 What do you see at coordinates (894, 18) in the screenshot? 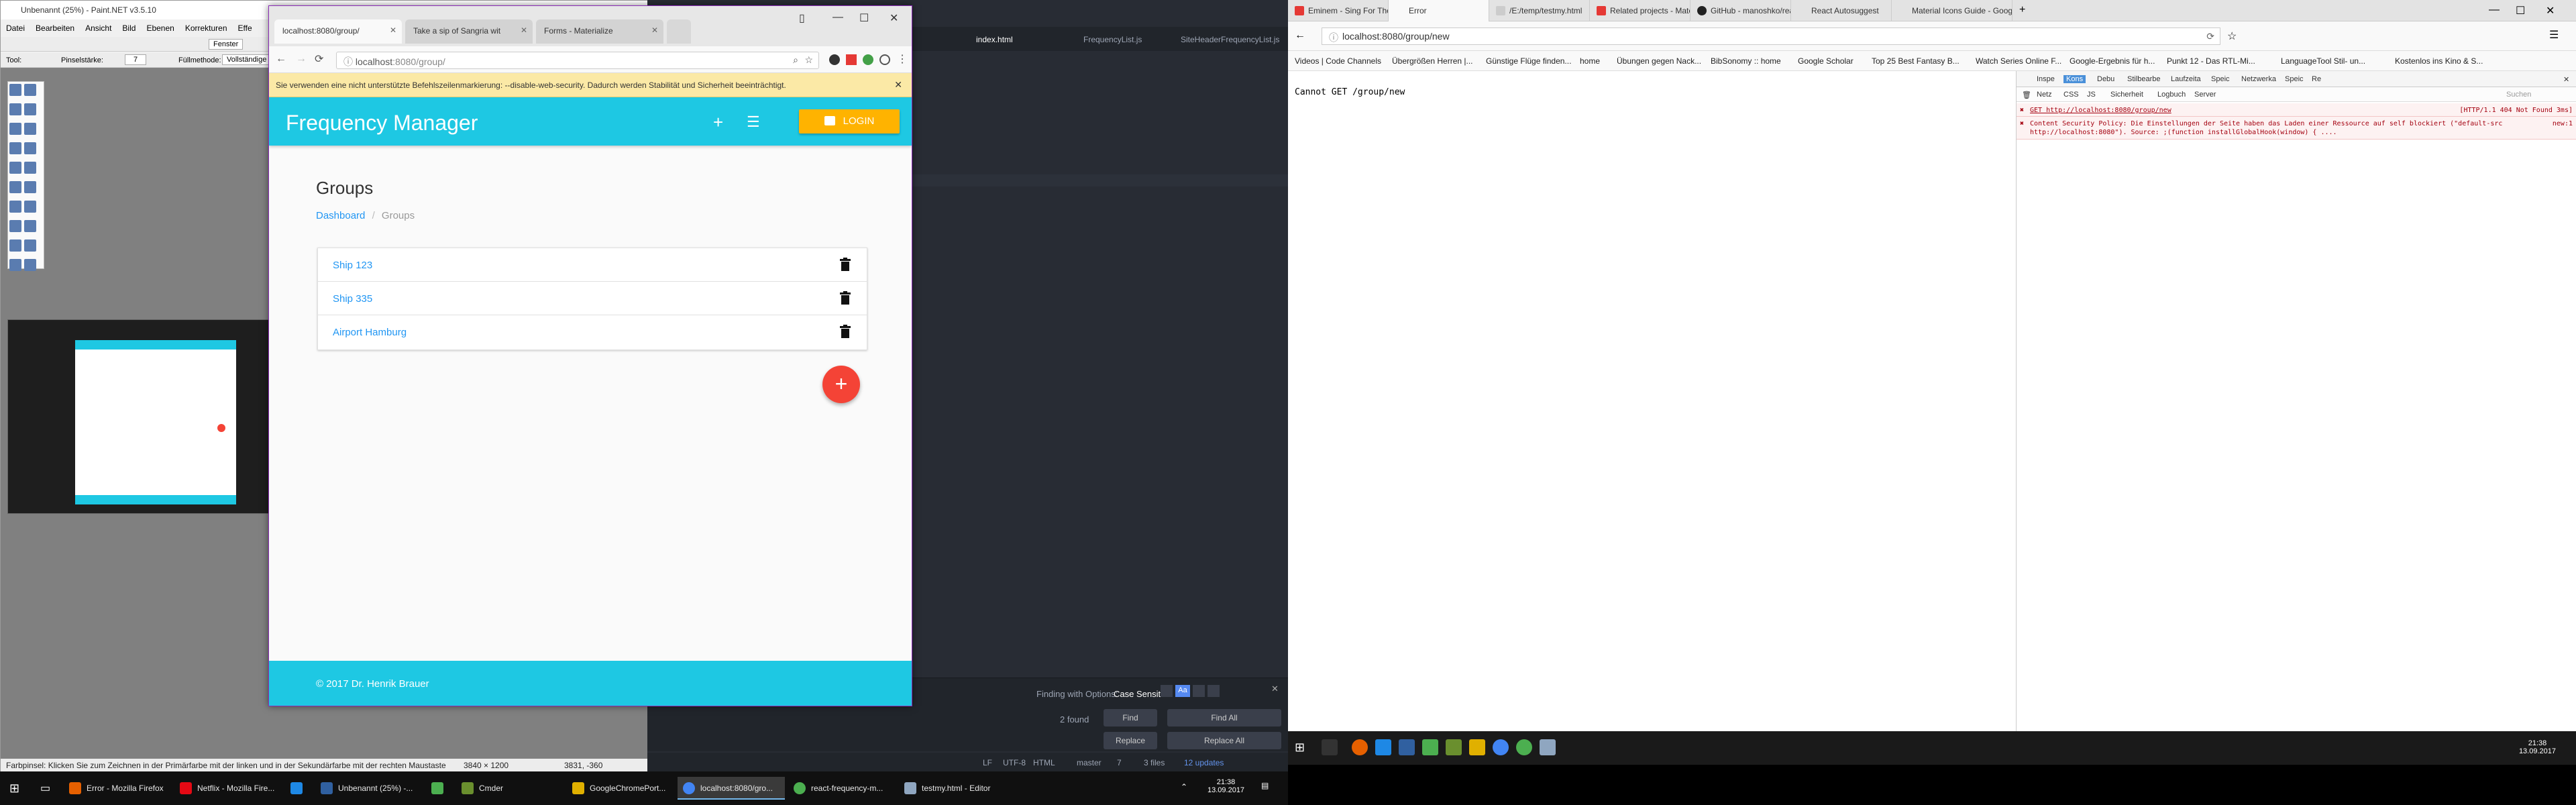
I see `close-window-icon: ✕` at bounding box center [894, 18].